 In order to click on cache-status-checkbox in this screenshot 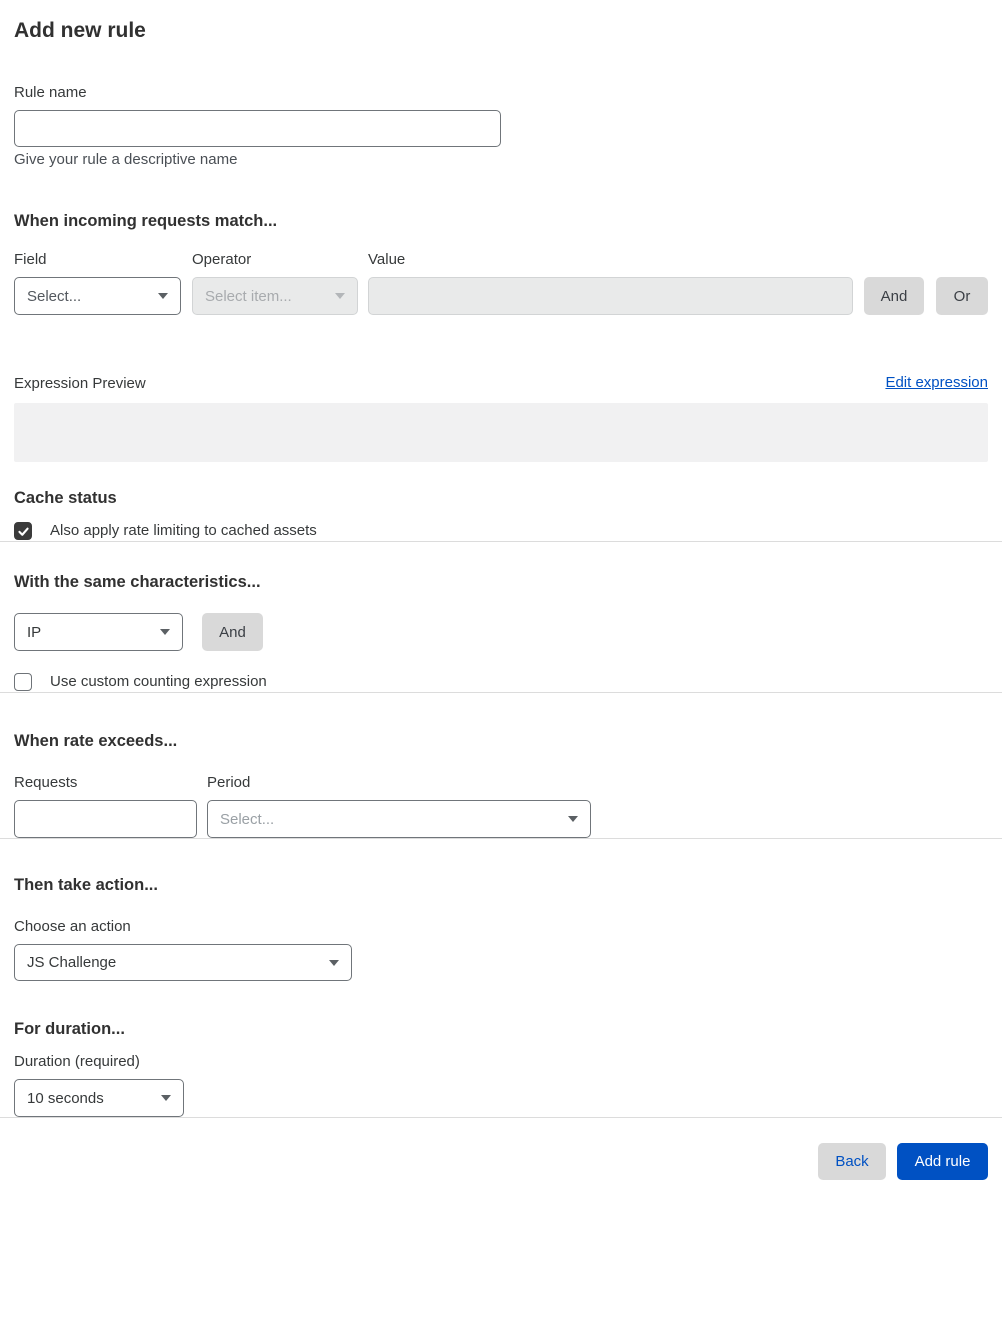, I will do `click(23, 531)`.